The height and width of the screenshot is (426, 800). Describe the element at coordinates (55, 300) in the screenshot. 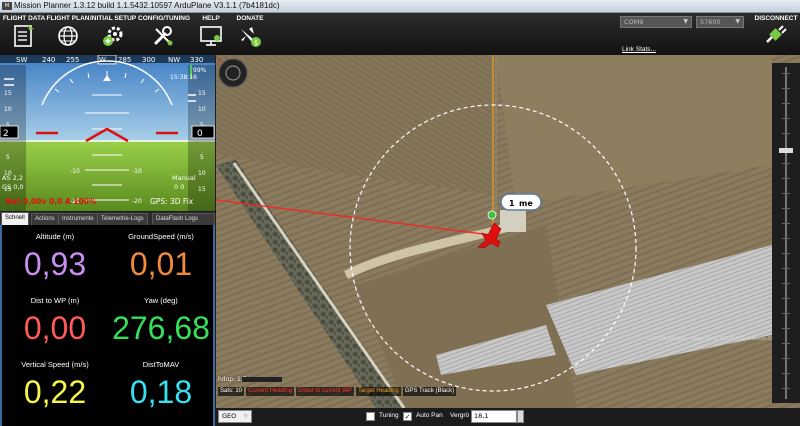

I see `quick-label: Dist to WP (m)` at that location.